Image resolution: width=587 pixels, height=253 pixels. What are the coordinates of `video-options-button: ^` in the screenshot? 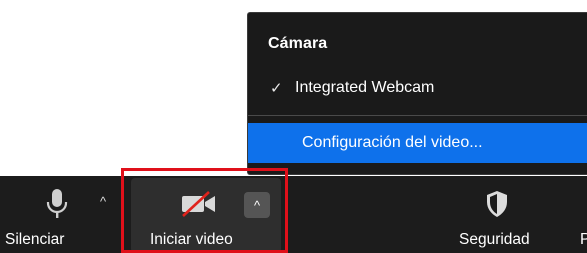 It's located at (257, 205).